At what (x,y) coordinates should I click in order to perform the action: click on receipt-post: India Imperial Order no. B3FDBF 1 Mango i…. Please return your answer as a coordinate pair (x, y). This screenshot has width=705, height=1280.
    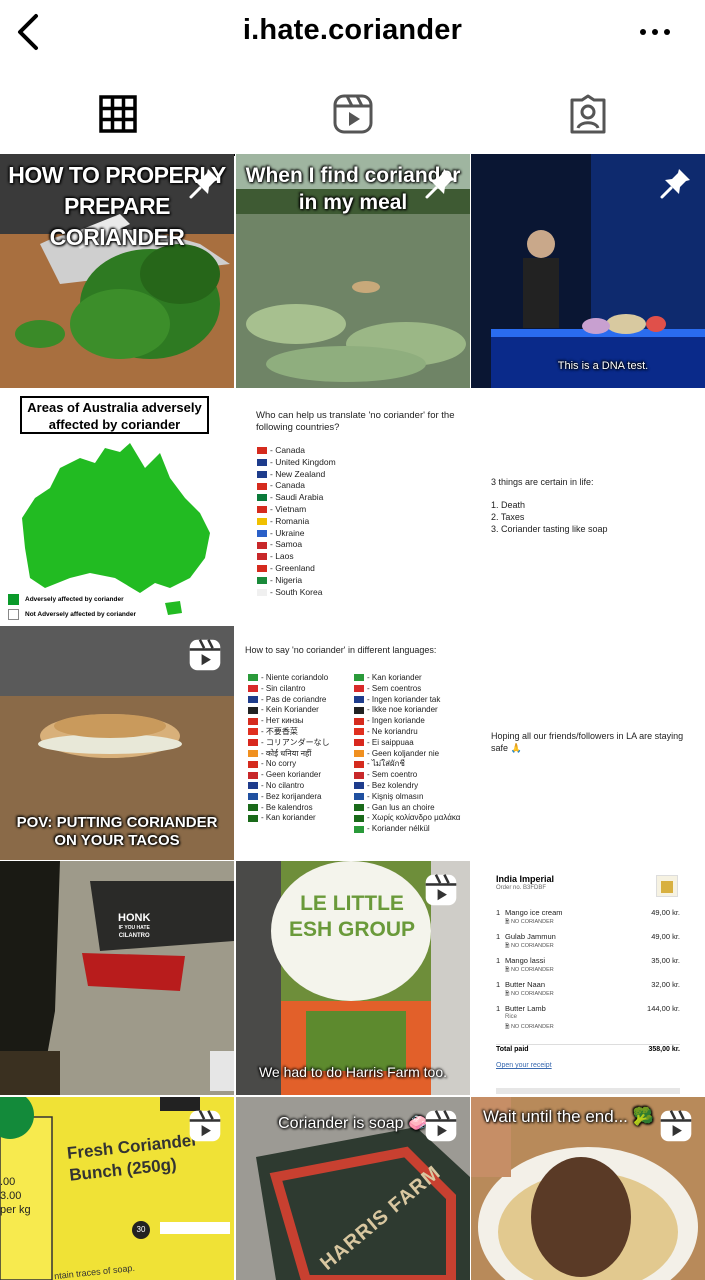
    Looking at the image, I should click on (588, 979).